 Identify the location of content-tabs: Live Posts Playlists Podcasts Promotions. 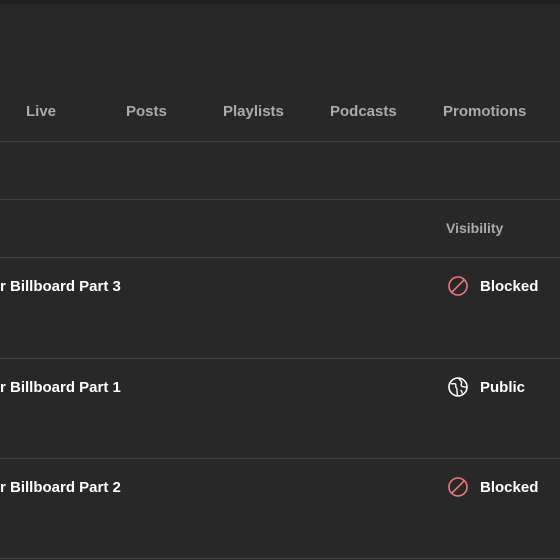
(280, 112).